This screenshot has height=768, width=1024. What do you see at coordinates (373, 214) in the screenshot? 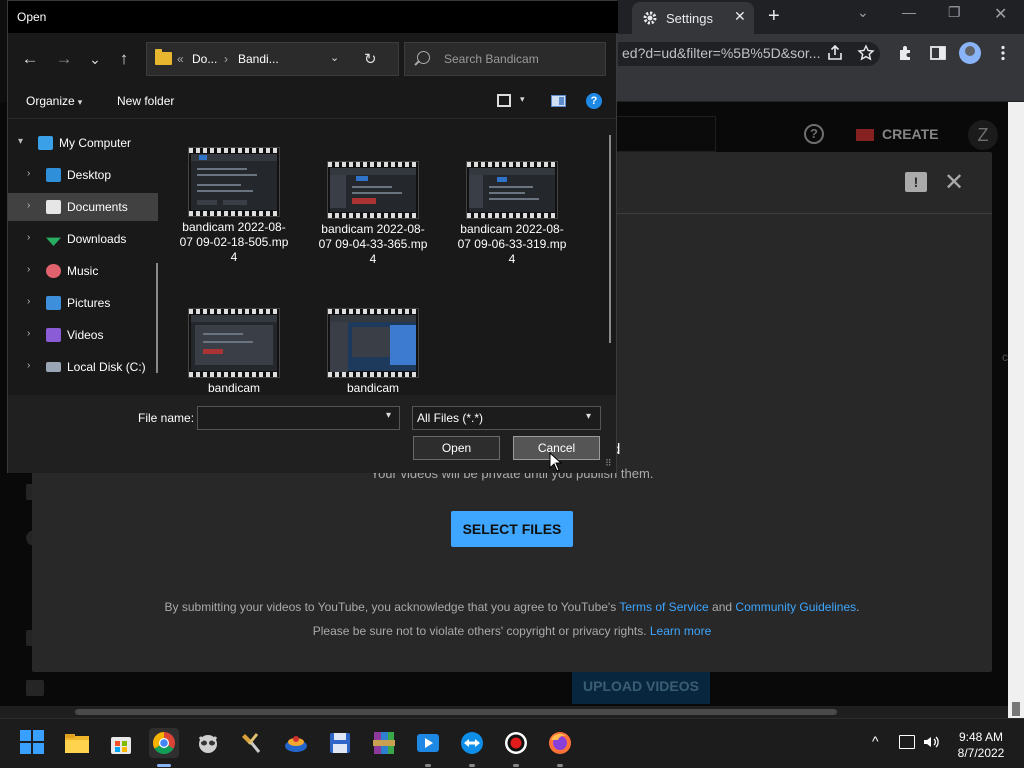
I see `file-item: bandicam 2022-08-07 09-04-33-365.mp4` at bounding box center [373, 214].